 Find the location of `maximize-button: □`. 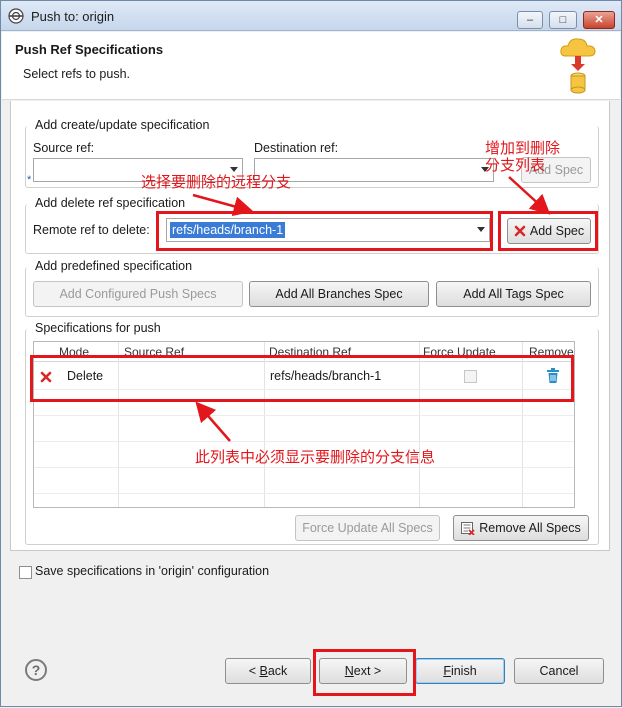

maximize-button: □ is located at coordinates (563, 20).